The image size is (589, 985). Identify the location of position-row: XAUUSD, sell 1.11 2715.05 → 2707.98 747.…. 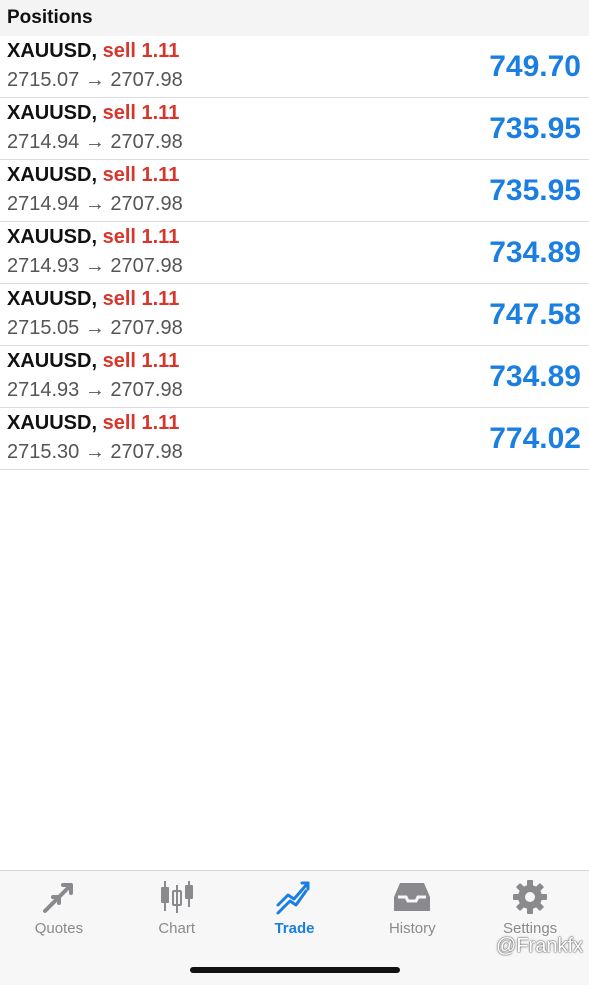
(294, 315).